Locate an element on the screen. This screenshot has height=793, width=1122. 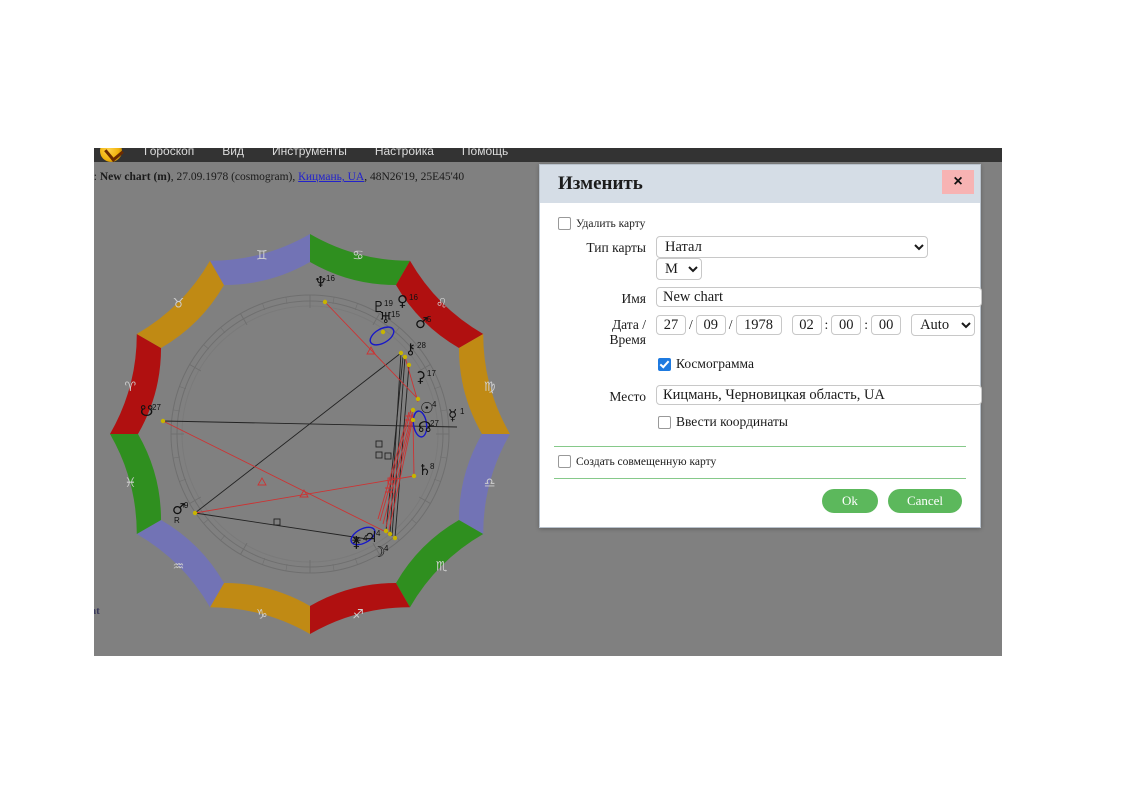
zodiac-glyph-sagittarius: ♐ is located at coordinates (358, 615).